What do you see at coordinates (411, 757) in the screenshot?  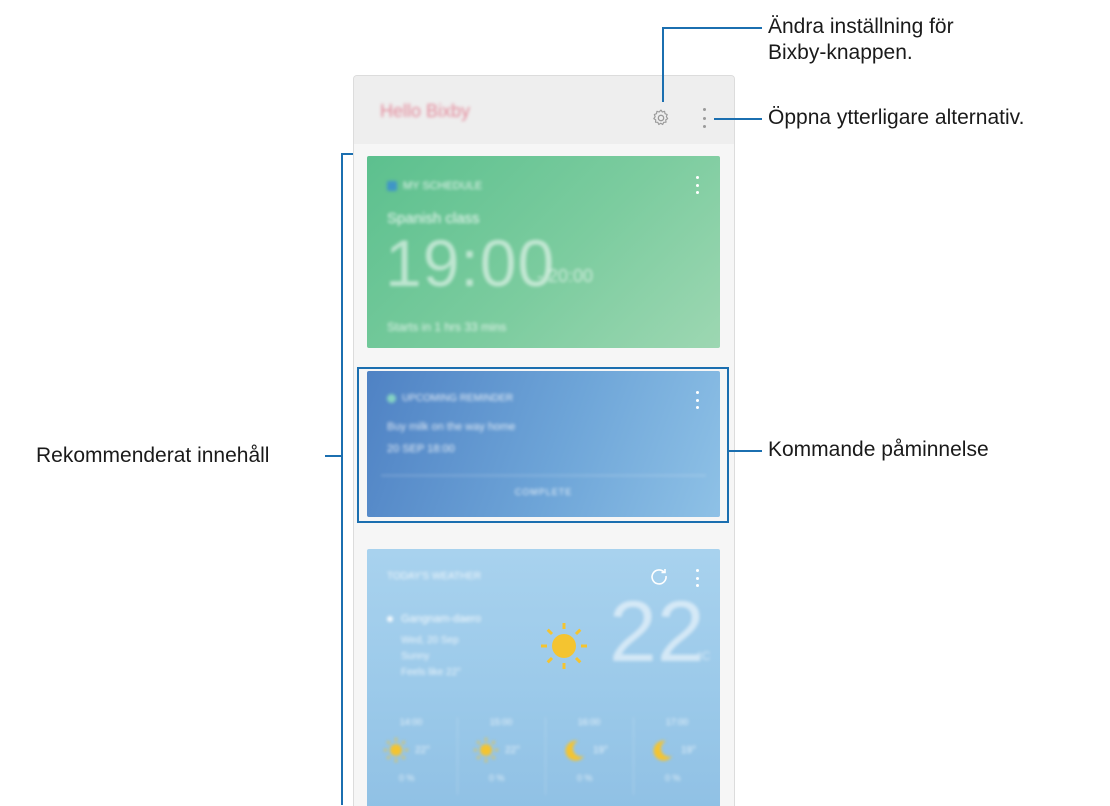 I see `hourly-item: 14:00 22° 0 %` at bounding box center [411, 757].